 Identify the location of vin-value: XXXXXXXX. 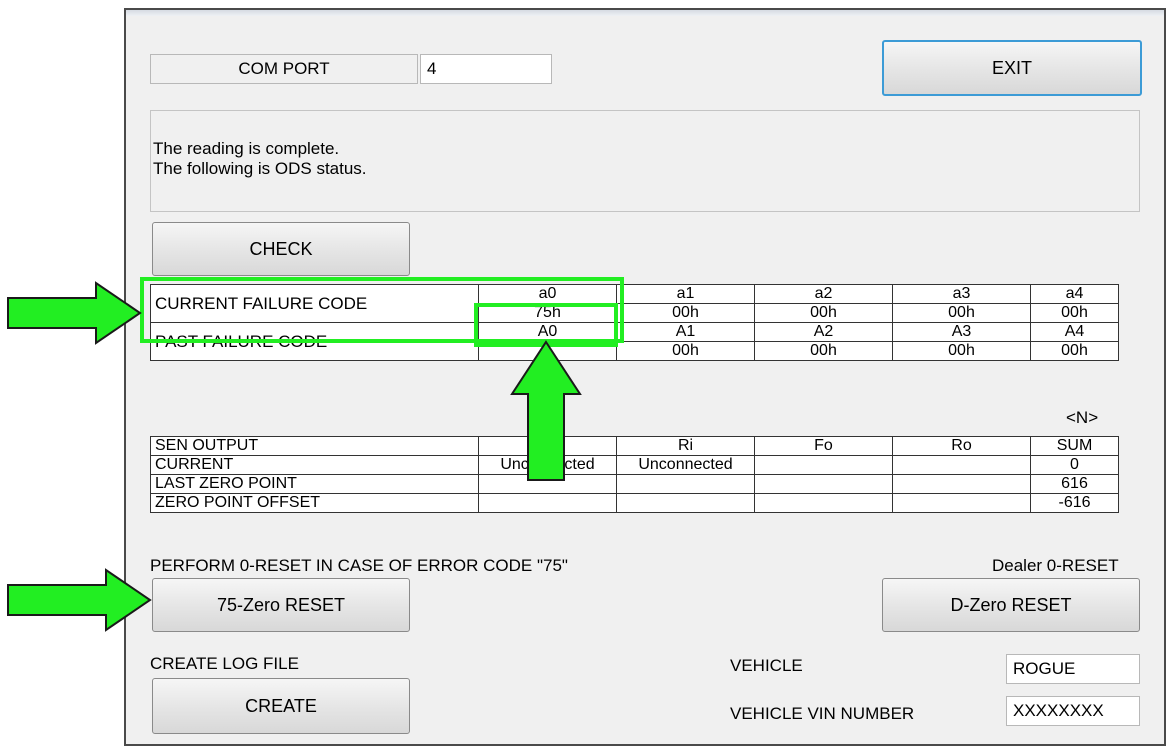
(1058, 710).